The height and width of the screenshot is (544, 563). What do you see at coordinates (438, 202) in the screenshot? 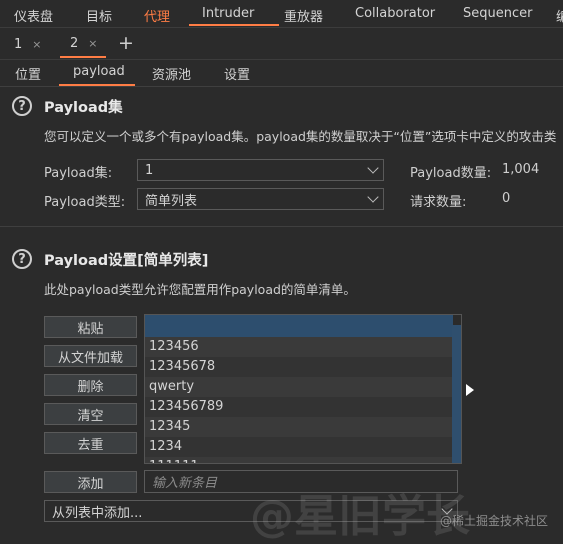
I see `request-count-label: 请求数量:` at bounding box center [438, 202].